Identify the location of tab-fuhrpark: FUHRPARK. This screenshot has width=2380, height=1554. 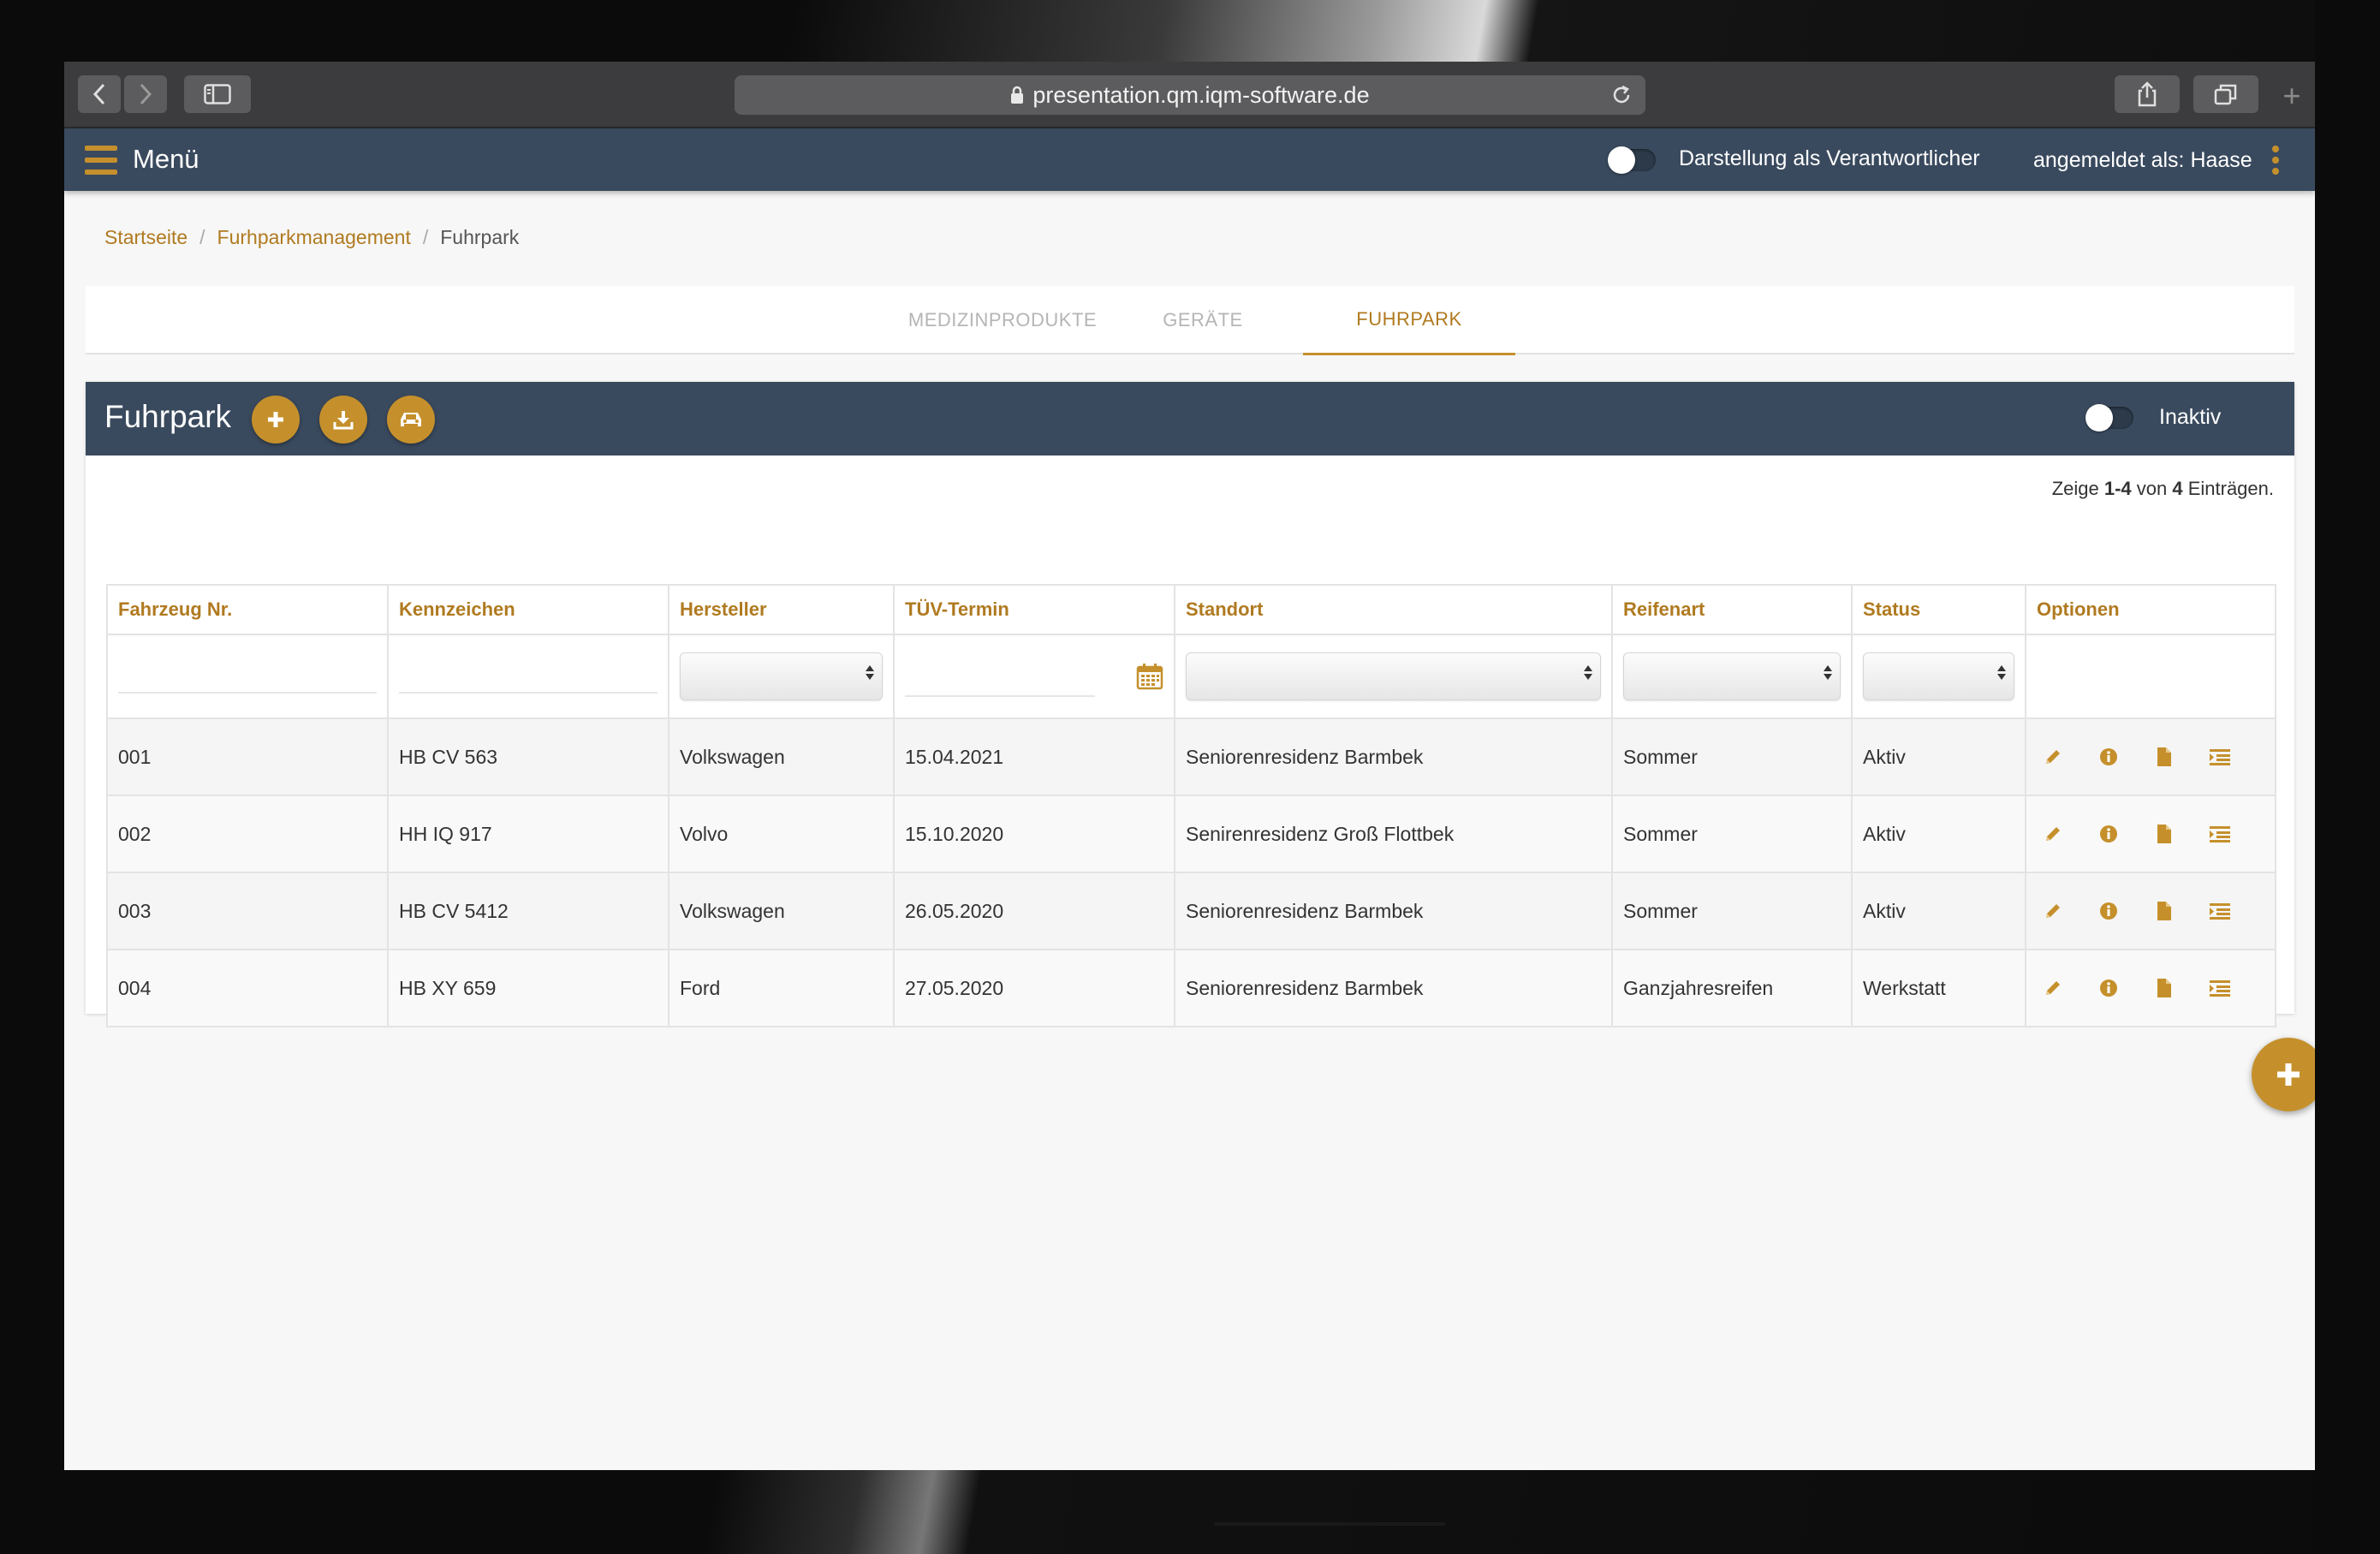
(1409, 320).